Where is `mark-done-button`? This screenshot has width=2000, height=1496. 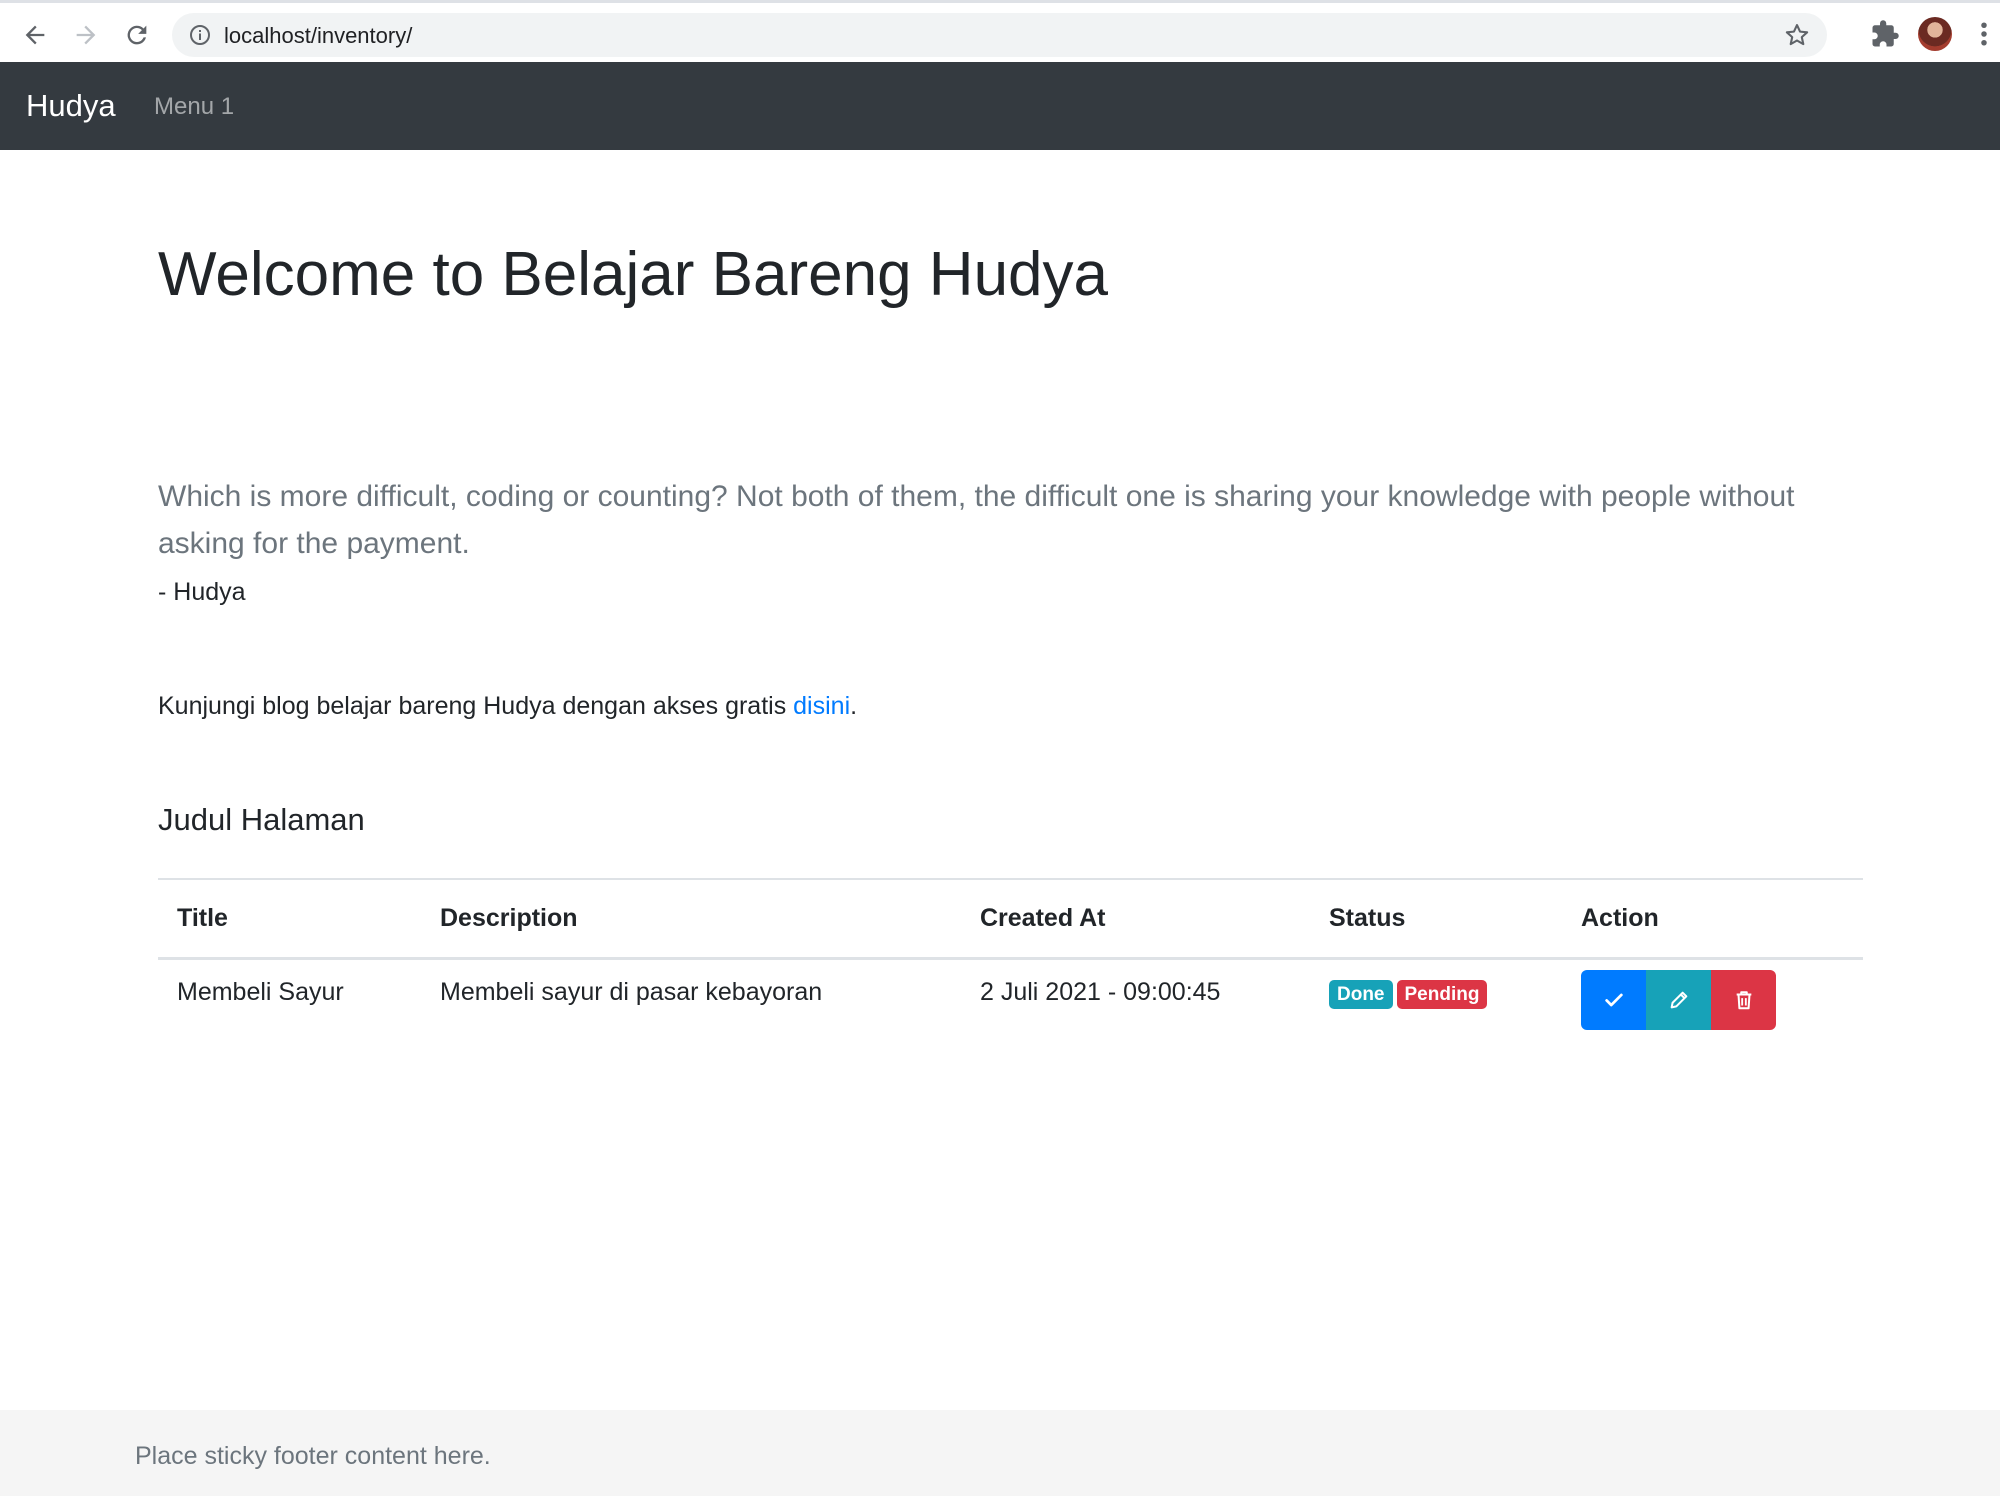 mark-done-button is located at coordinates (1613, 999).